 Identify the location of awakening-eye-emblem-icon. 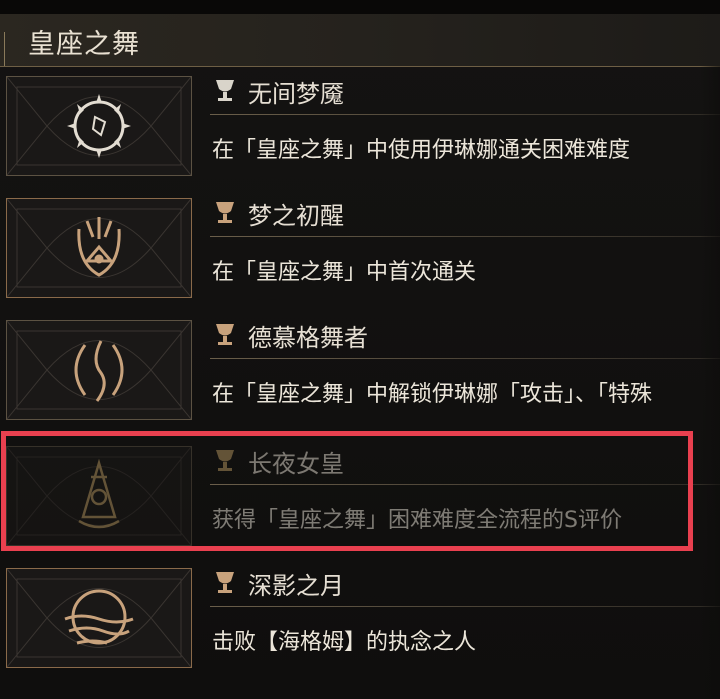
(99, 248).